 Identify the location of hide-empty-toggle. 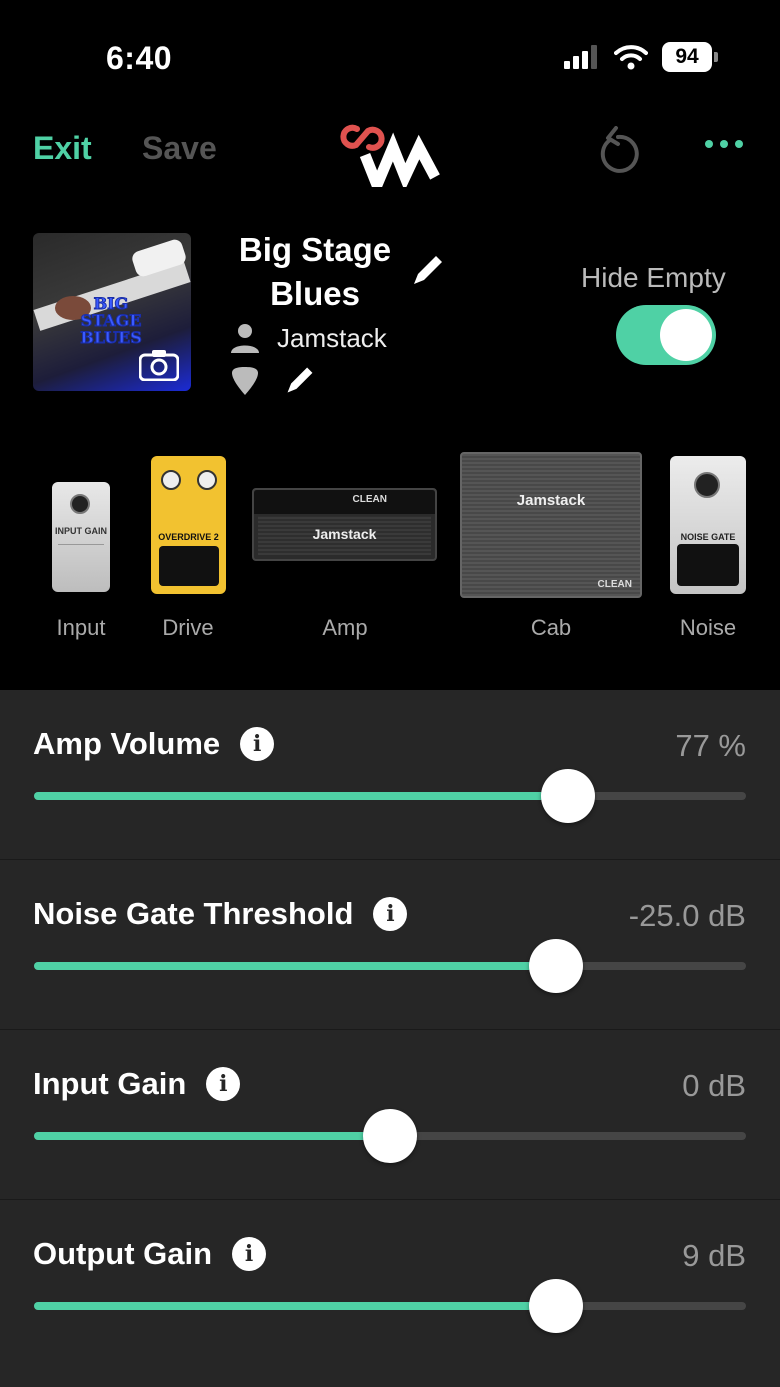
(666, 335).